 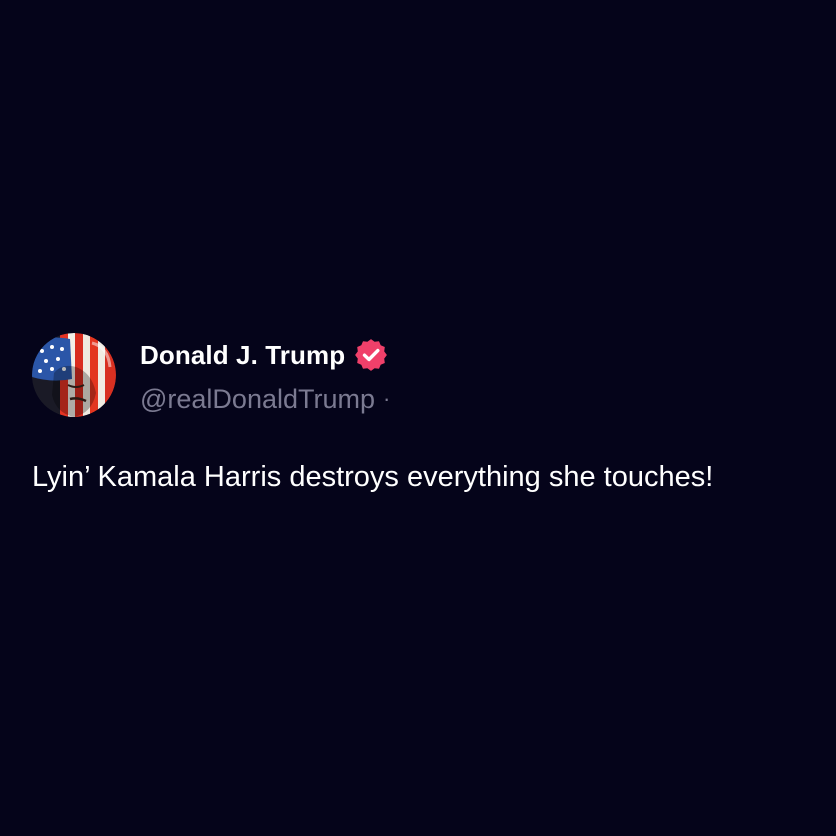 I want to click on author-handle: @realDonaldTrump, so click(x=257, y=399).